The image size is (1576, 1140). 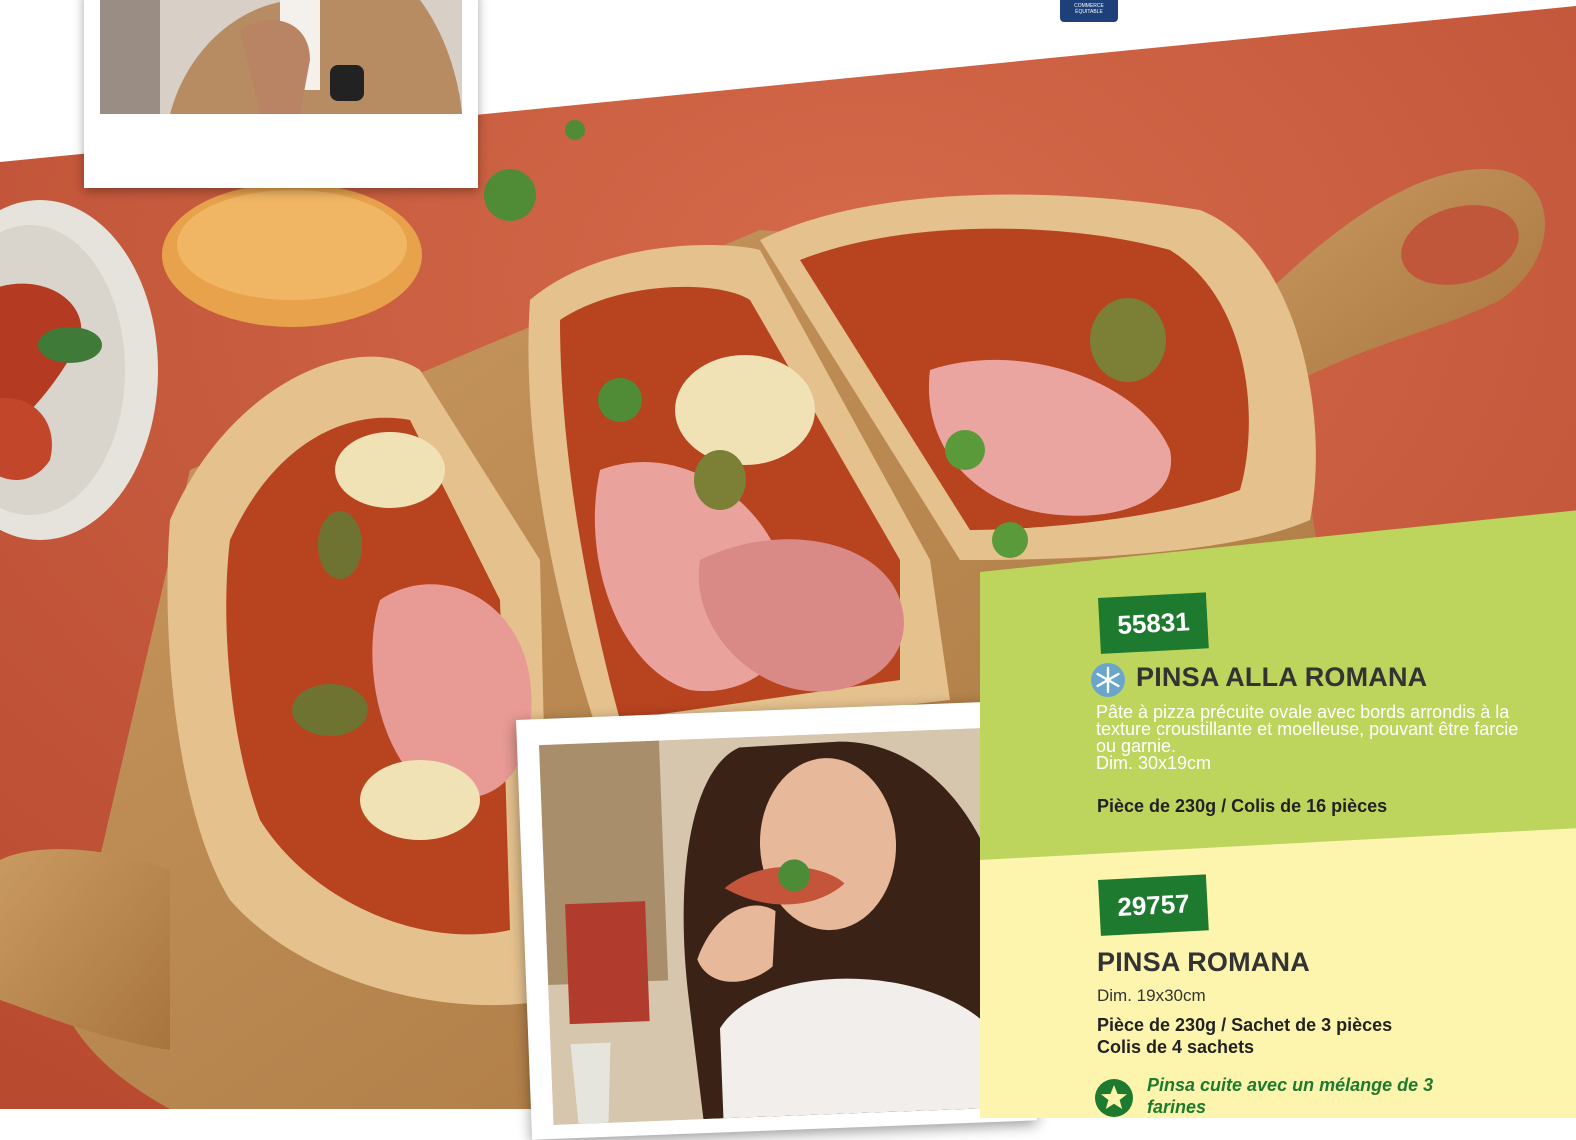 What do you see at coordinates (1290, 1096) in the screenshot?
I see `product-note: Pinsa cuite avec un mélange de 3 farines` at bounding box center [1290, 1096].